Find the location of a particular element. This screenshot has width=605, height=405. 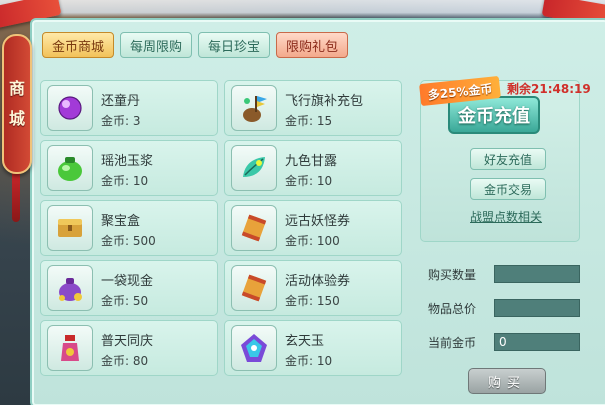

side-tassel-decoration is located at coordinates (16, 197).